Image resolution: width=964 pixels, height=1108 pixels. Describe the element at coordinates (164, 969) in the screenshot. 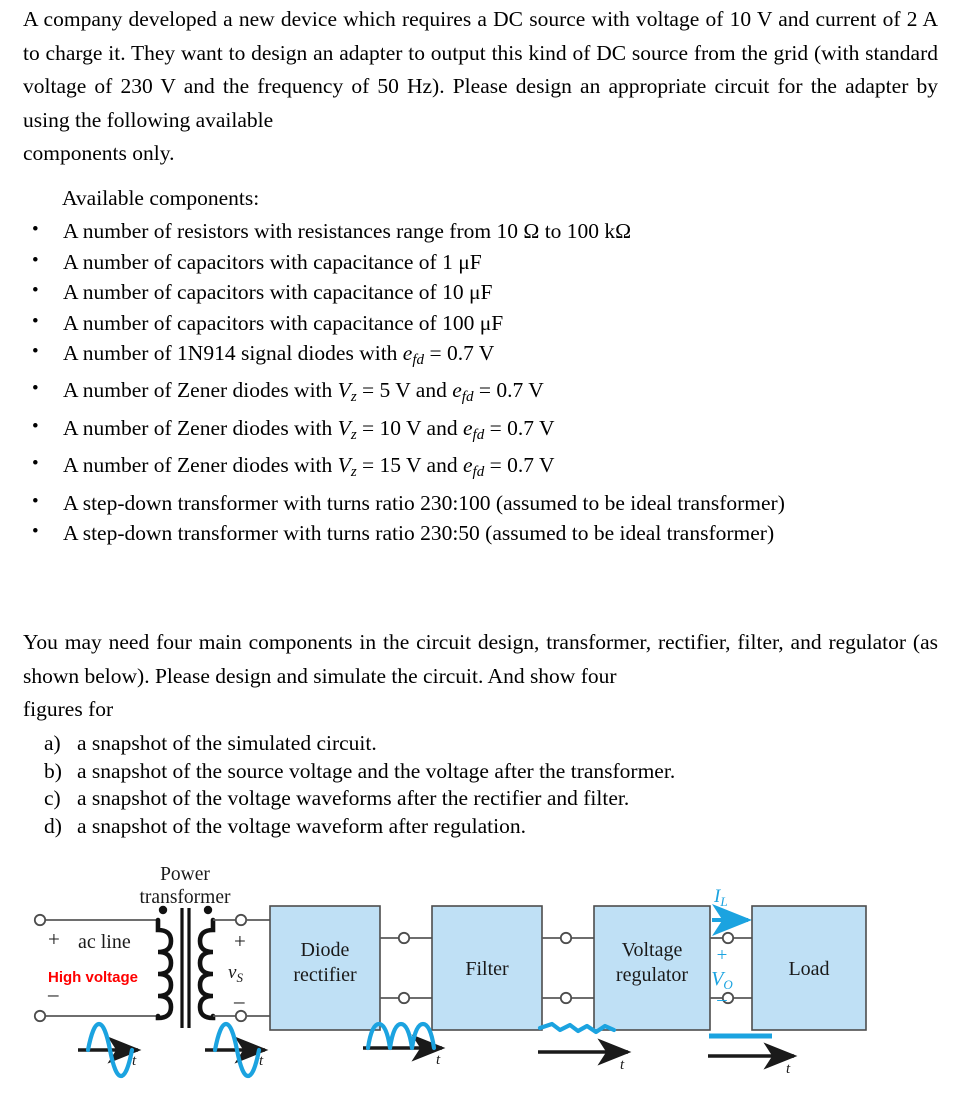

I see `transformer-primary-coil` at that location.